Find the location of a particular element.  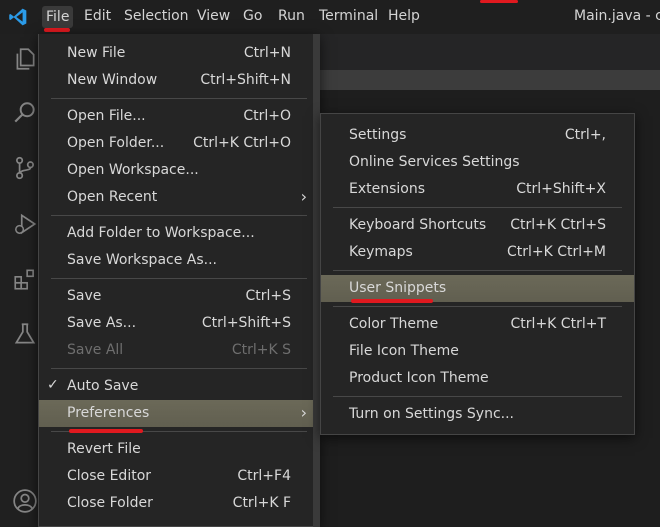

menu-item-close-folder: Close Folder Ctrl+K F is located at coordinates (179, 503).